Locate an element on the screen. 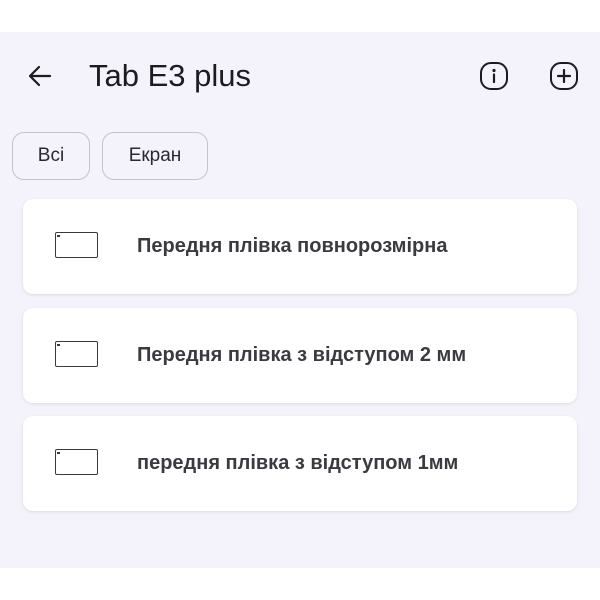  add-button is located at coordinates (564, 78).